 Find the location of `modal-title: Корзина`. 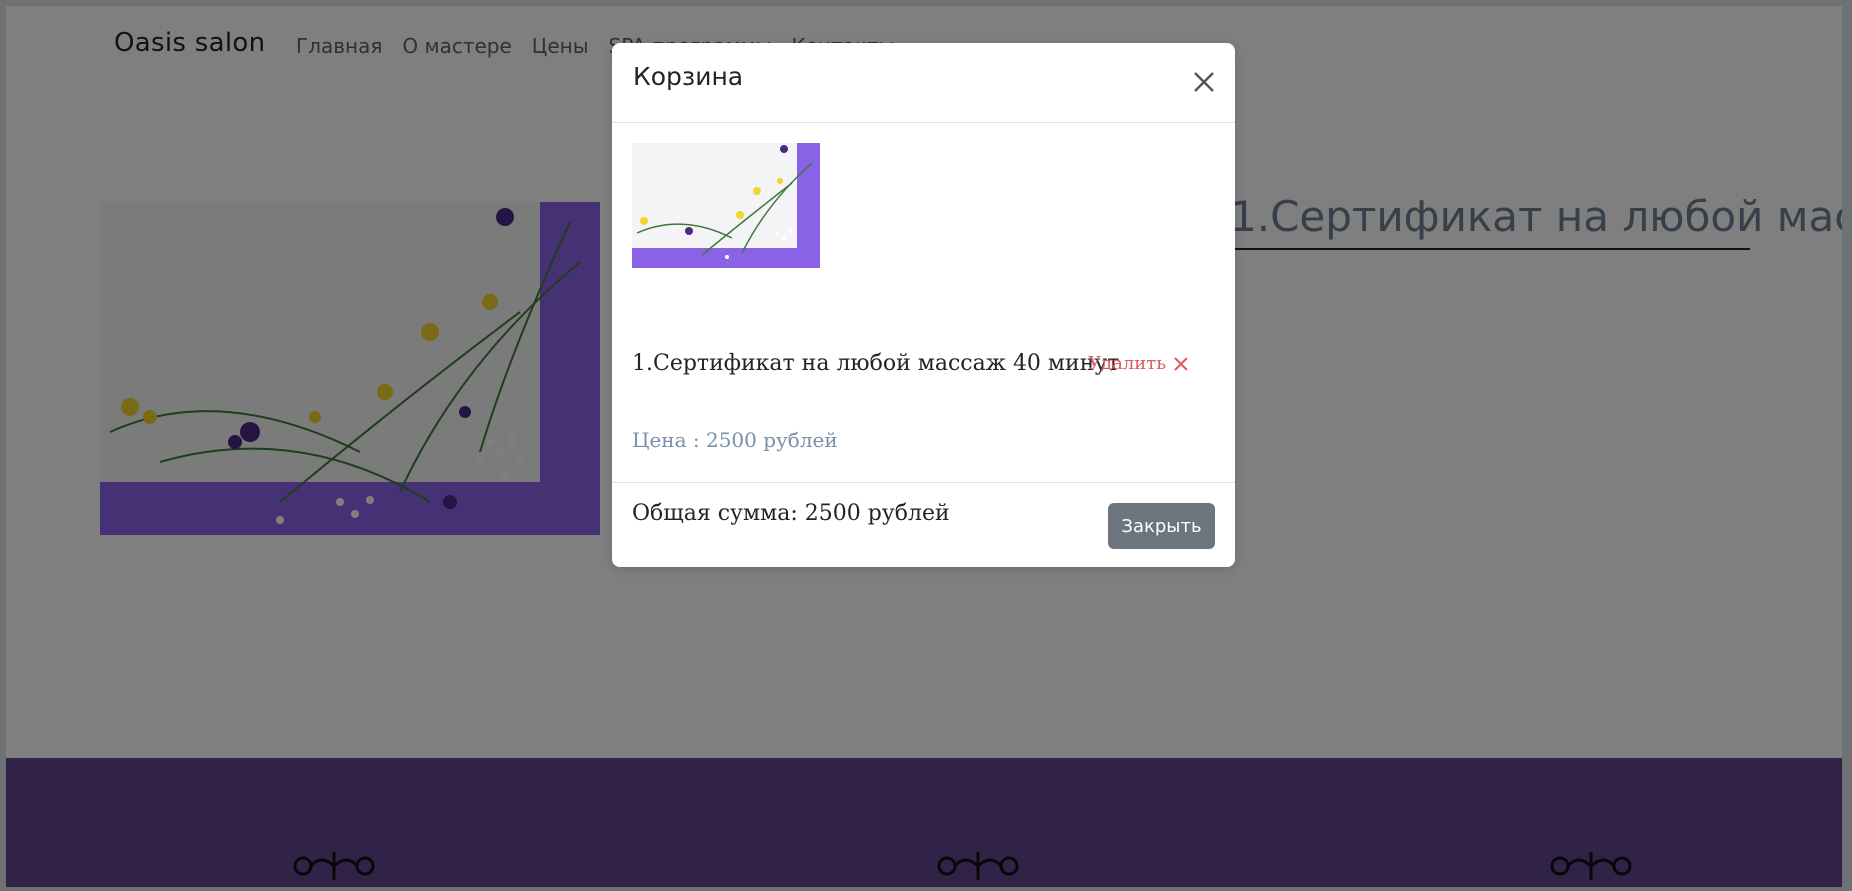

modal-title: Корзина is located at coordinates (688, 76).